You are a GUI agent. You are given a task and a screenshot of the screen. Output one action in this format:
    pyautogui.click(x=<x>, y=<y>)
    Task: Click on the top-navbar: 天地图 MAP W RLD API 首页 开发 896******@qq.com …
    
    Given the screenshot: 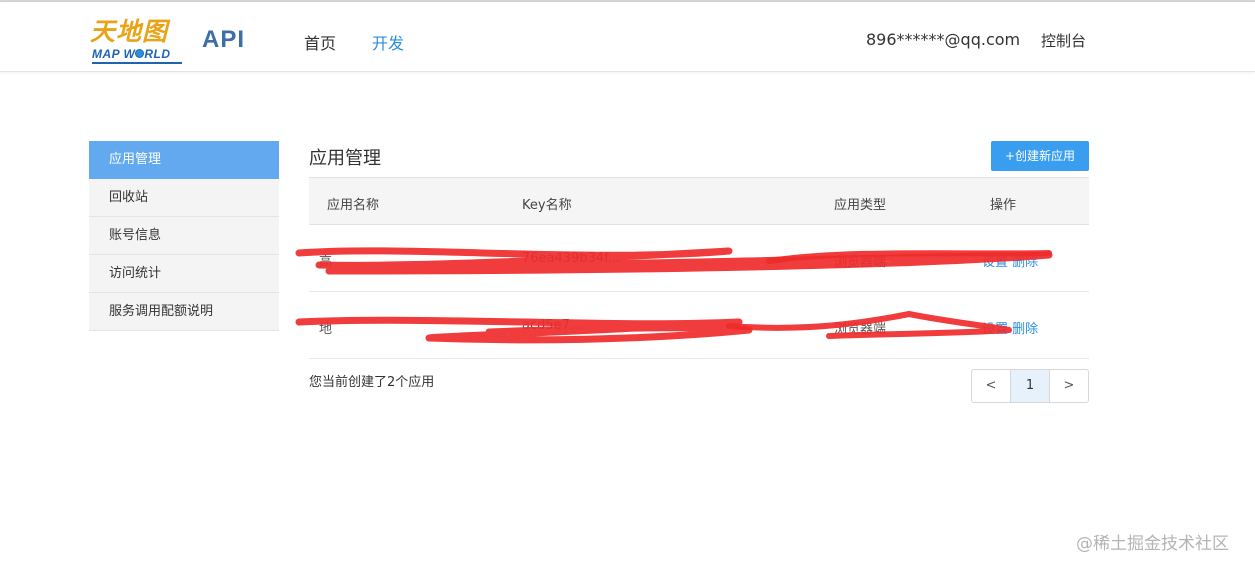 What is the action you would take?
    pyautogui.click(x=627, y=37)
    